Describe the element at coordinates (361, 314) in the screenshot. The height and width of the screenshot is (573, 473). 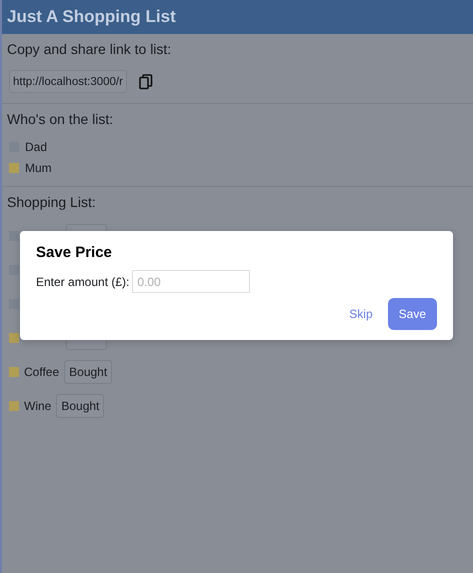
I see `skip-button: Skip` at that location.